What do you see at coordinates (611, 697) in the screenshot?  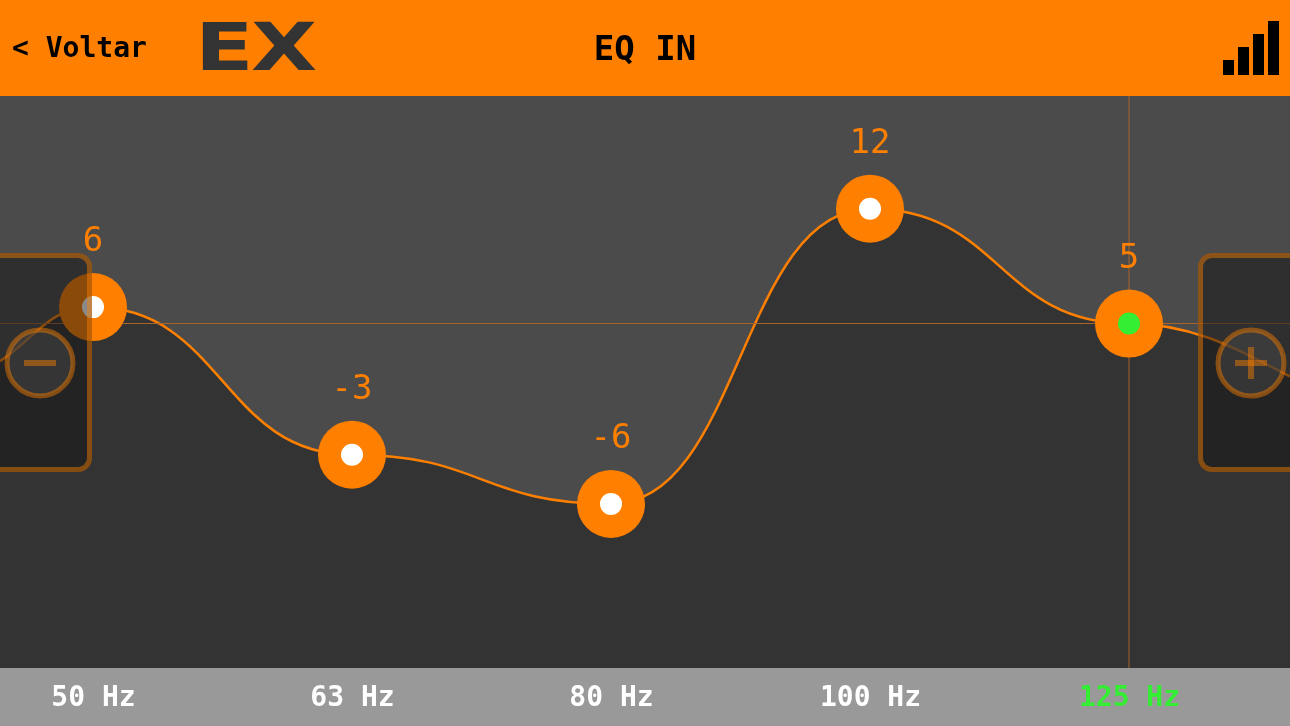 I see `frequency-label: 80 Hz` at bounding box center [611, 697].